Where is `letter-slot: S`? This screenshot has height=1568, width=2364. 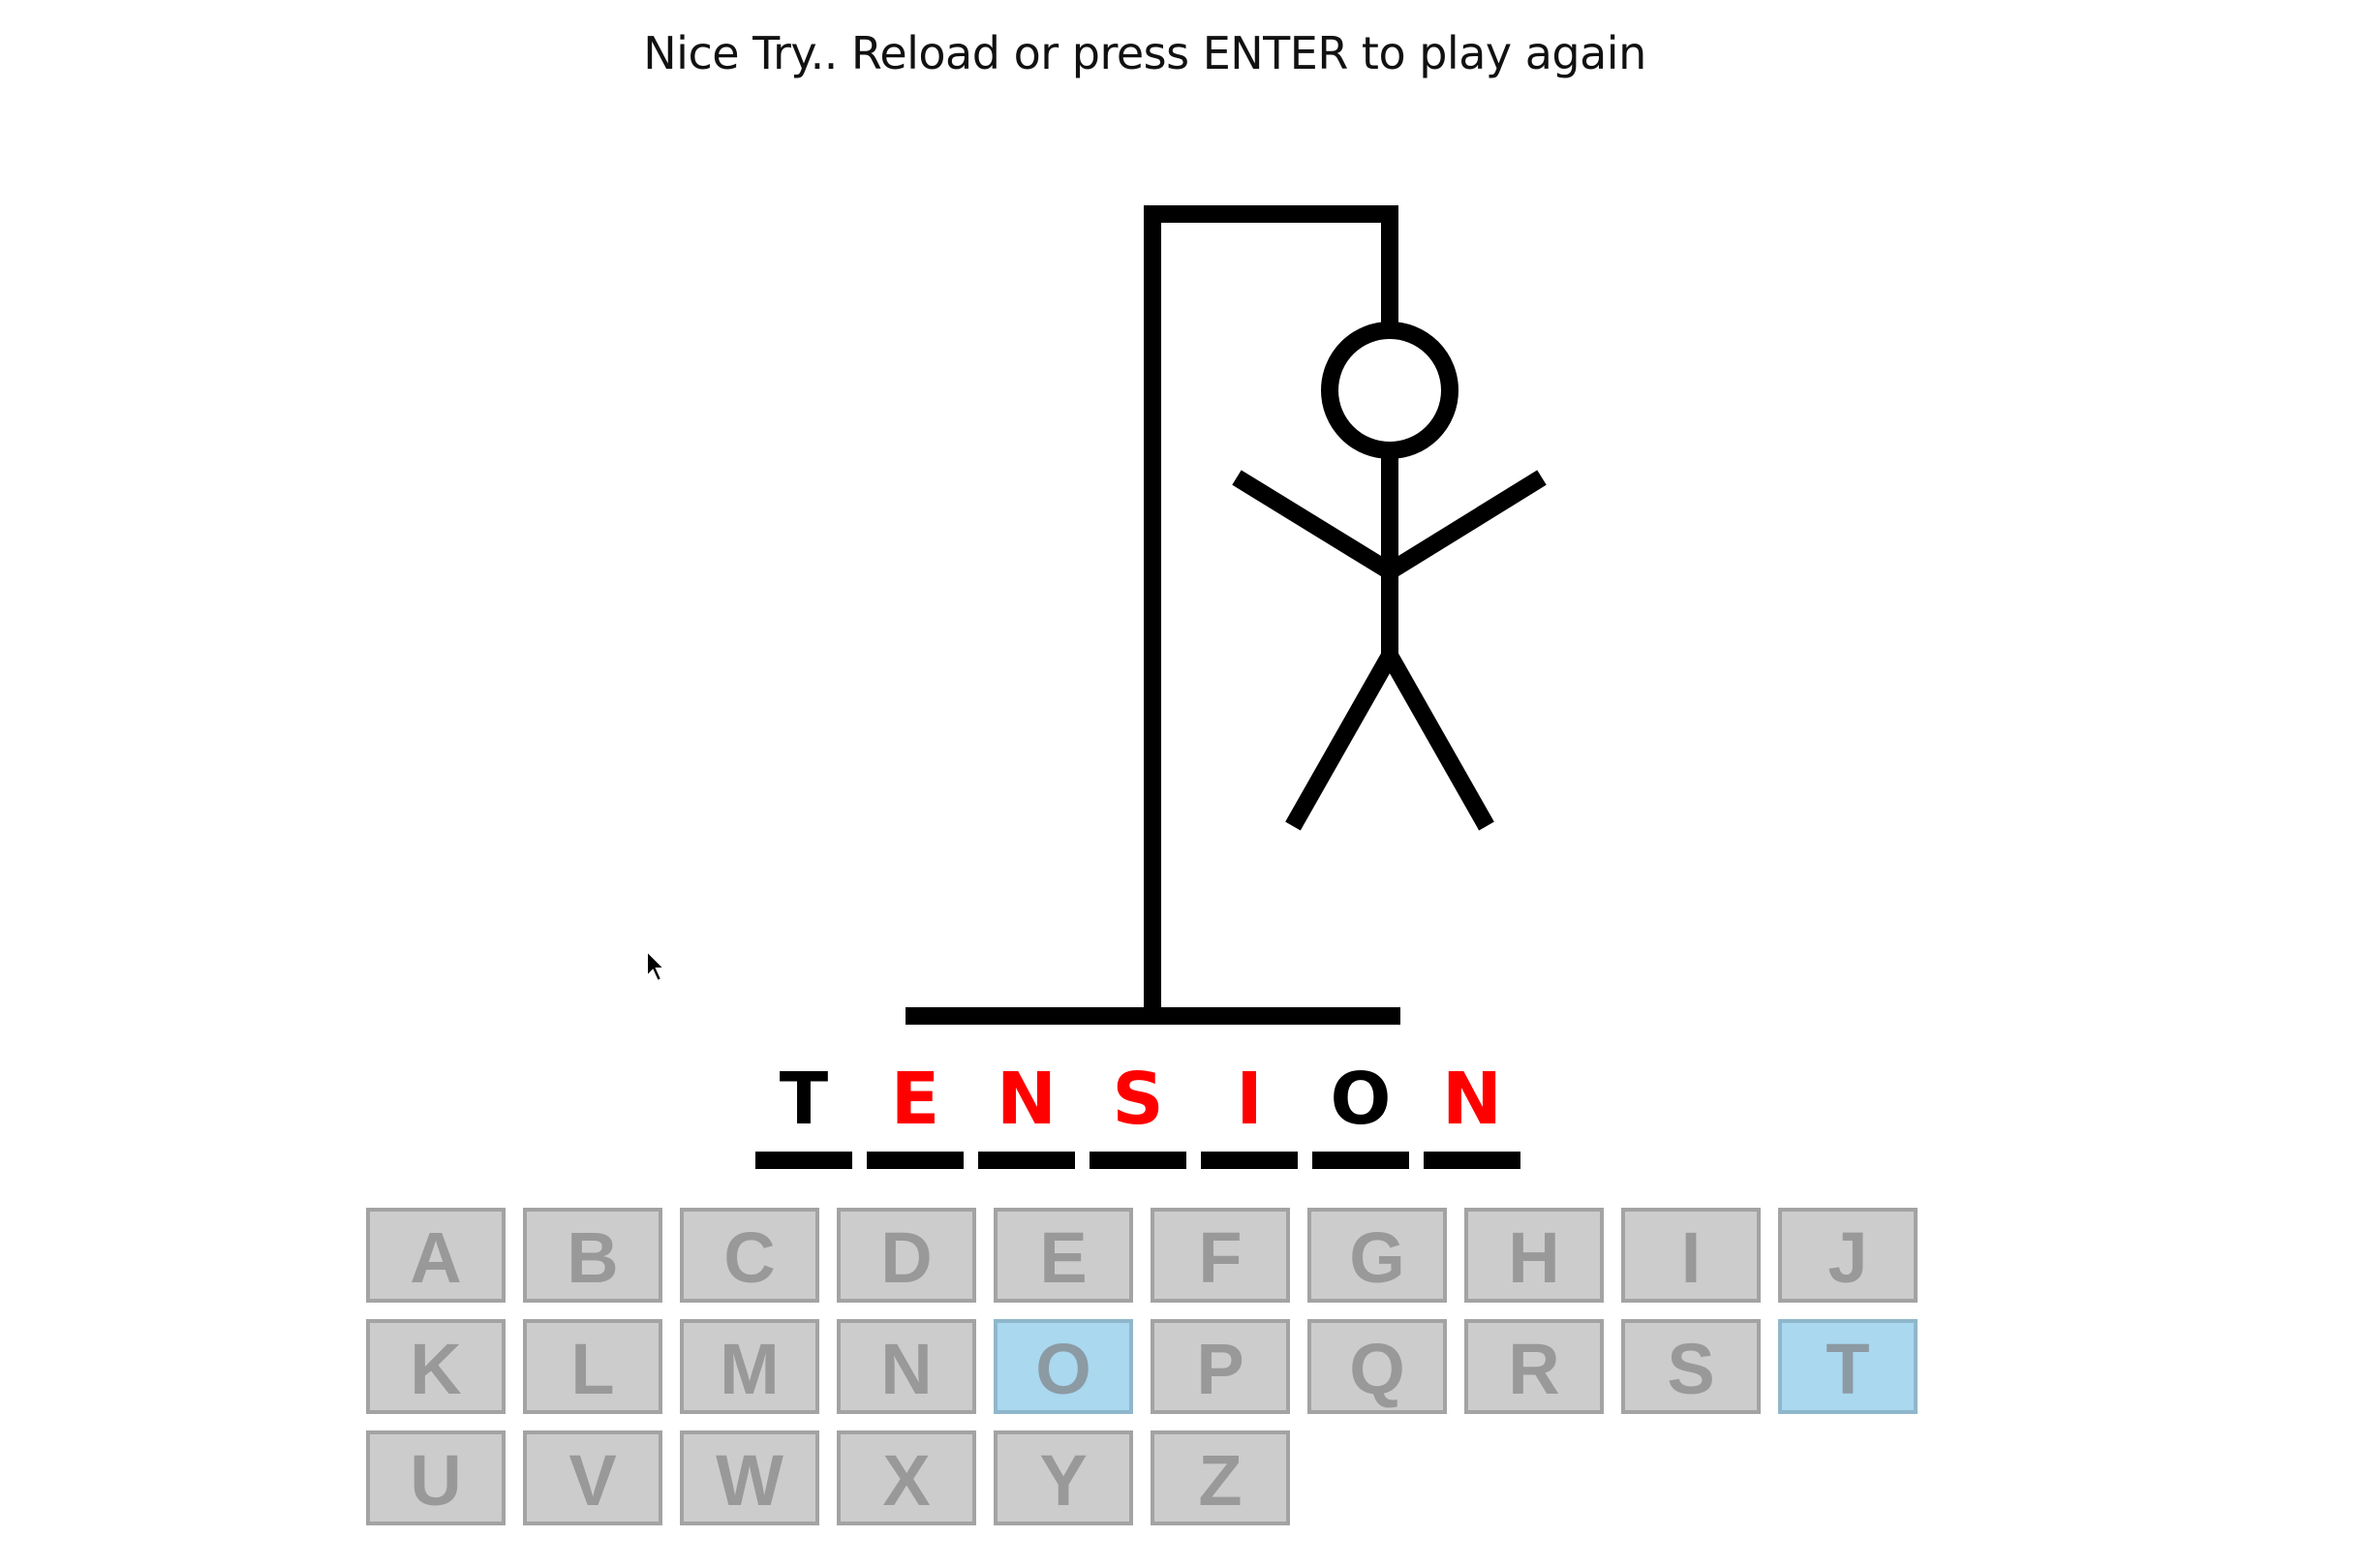 letter-slot: S is located at coordinates (1138, 1110).